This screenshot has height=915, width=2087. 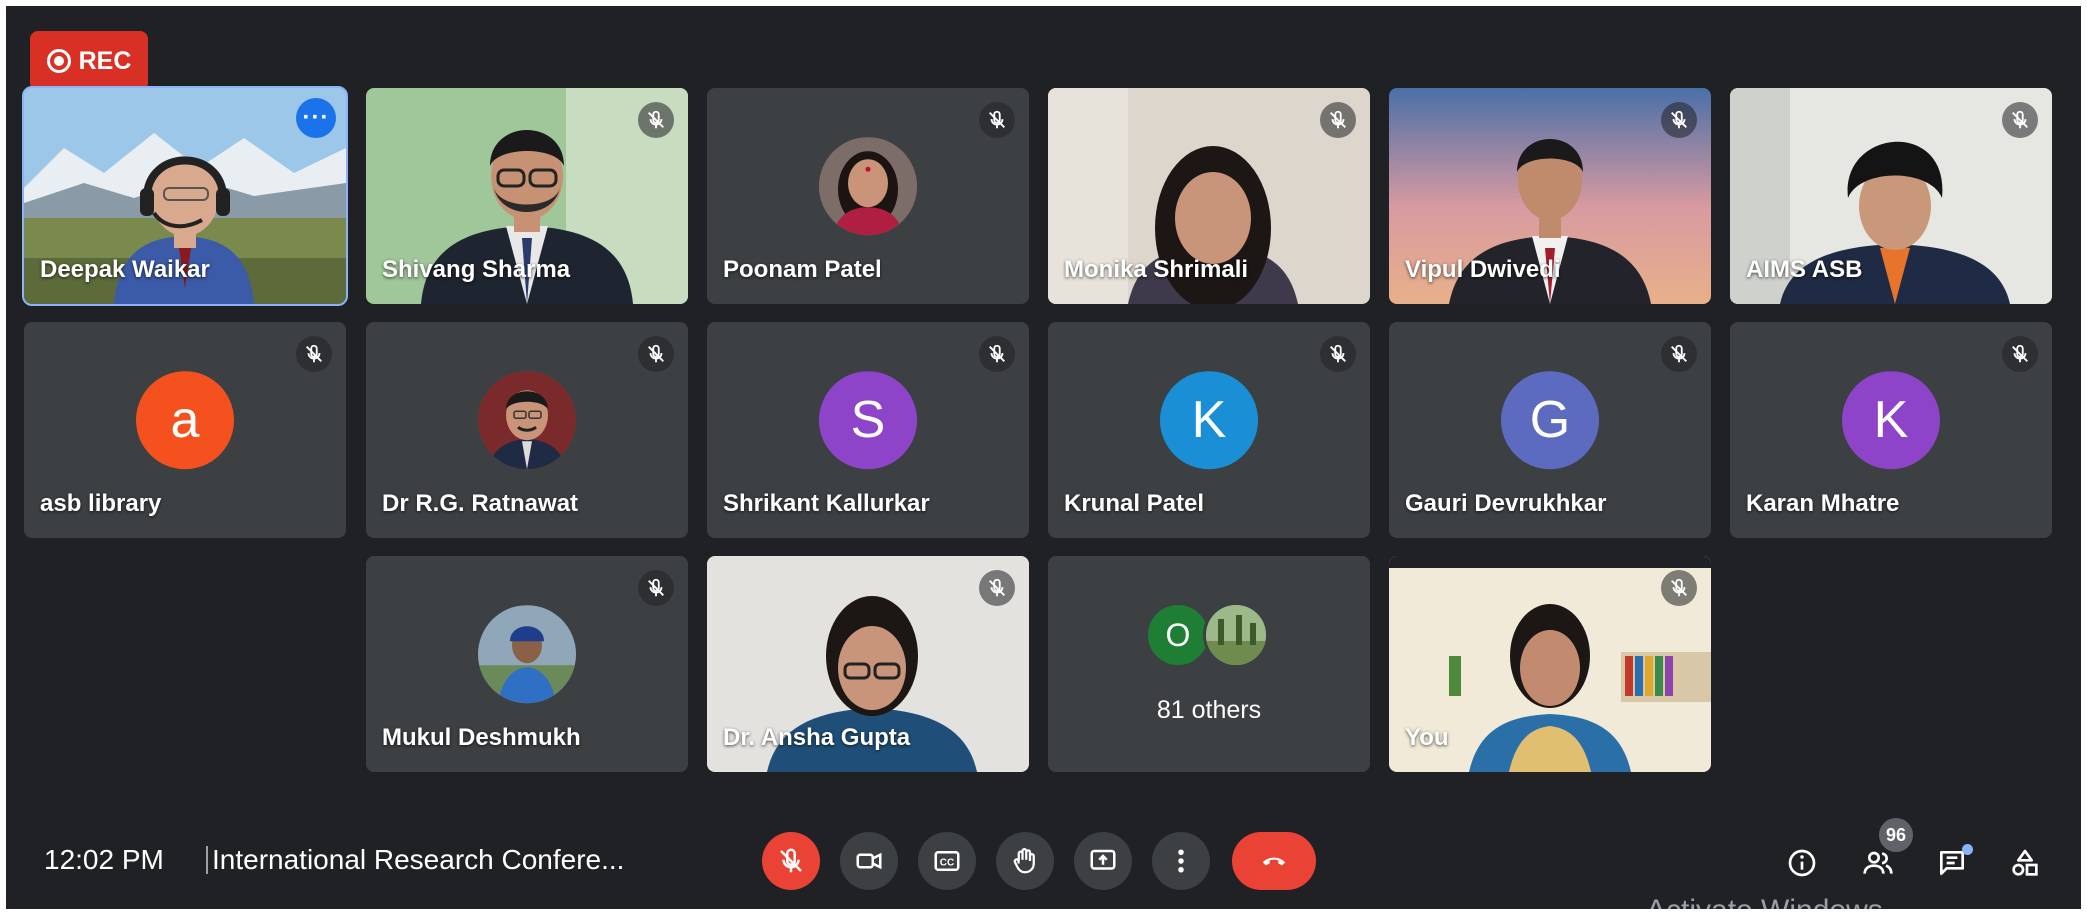 What do you see at coordinates (1178, 635) in the screenshot?
I see `avatar: O` at bounding box center [1178, 635].